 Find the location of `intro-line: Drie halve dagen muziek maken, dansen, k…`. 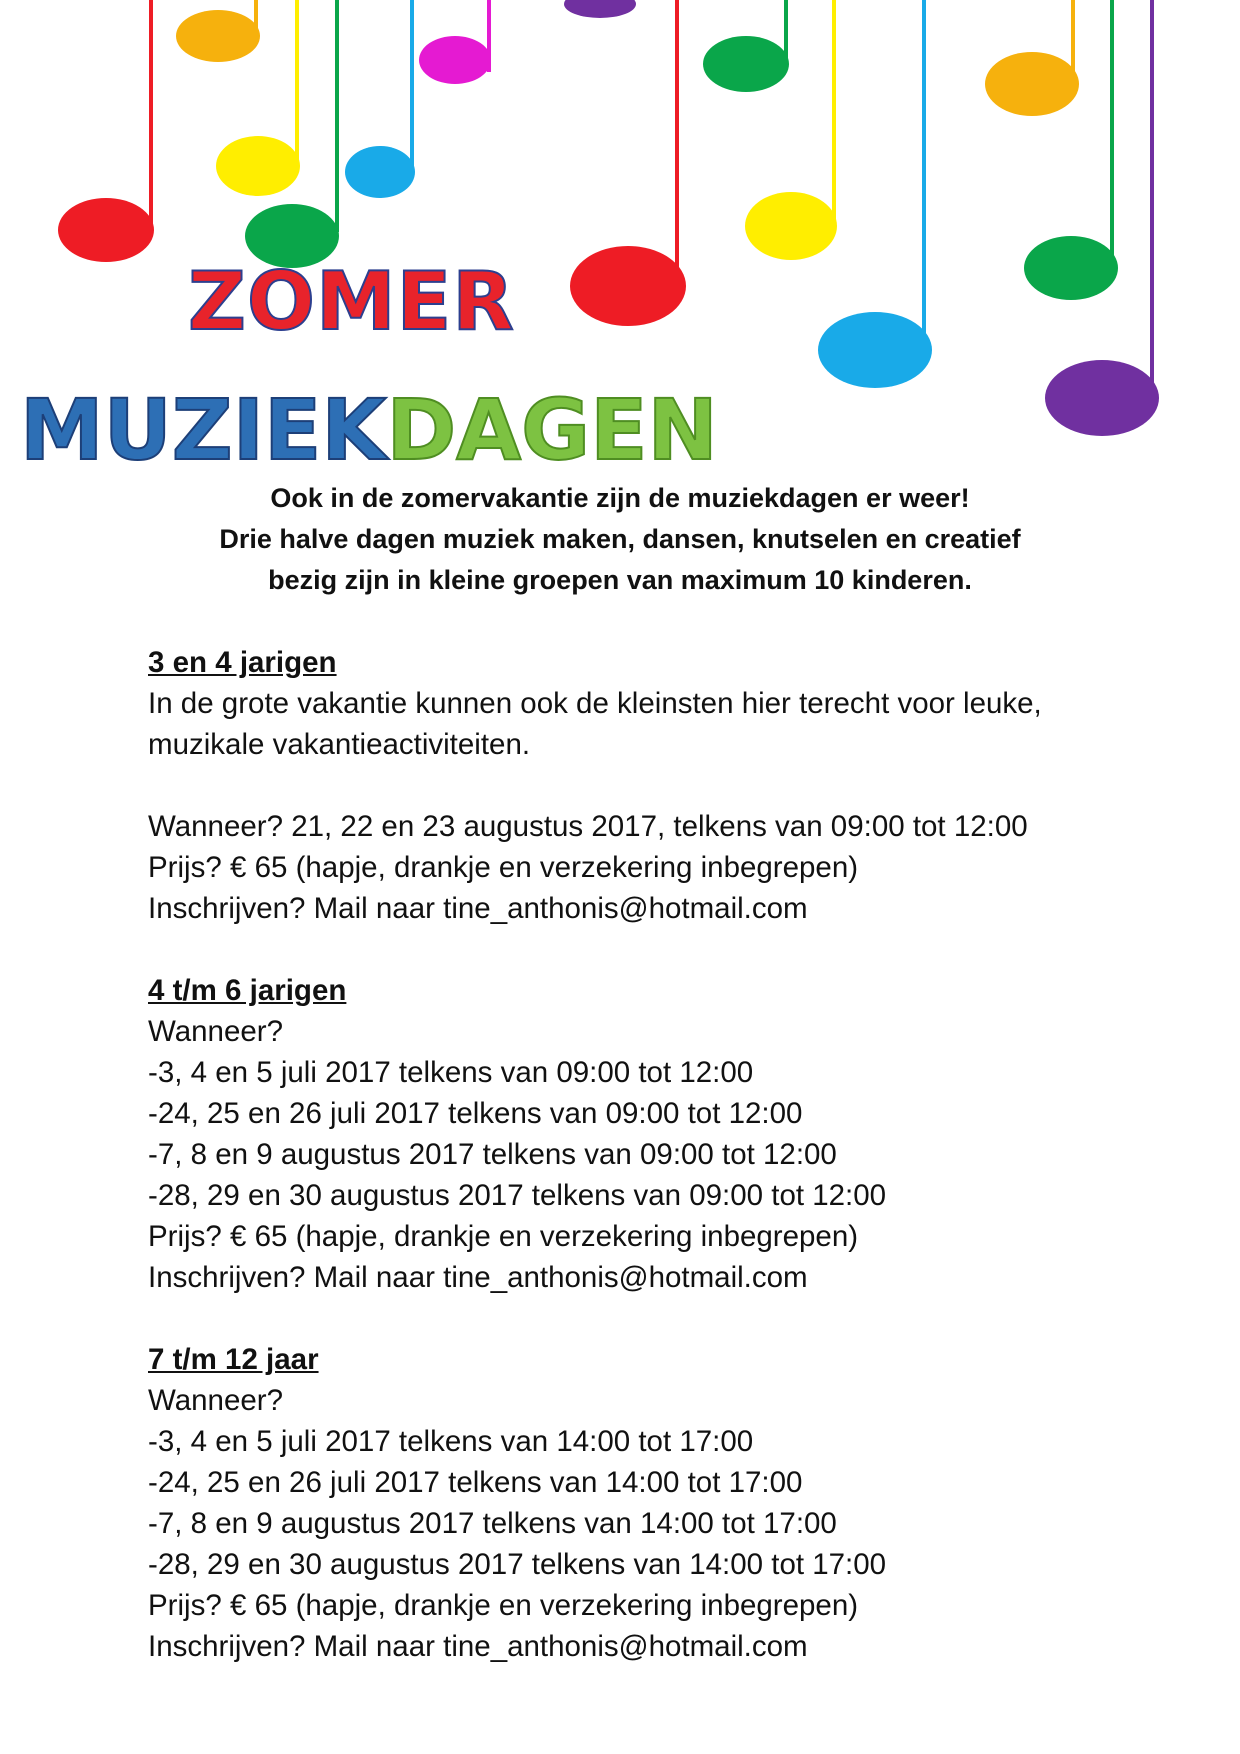

intro-line: Drie halve dagen muziek maken, dansen, k… is located at coordinates (620, 539).